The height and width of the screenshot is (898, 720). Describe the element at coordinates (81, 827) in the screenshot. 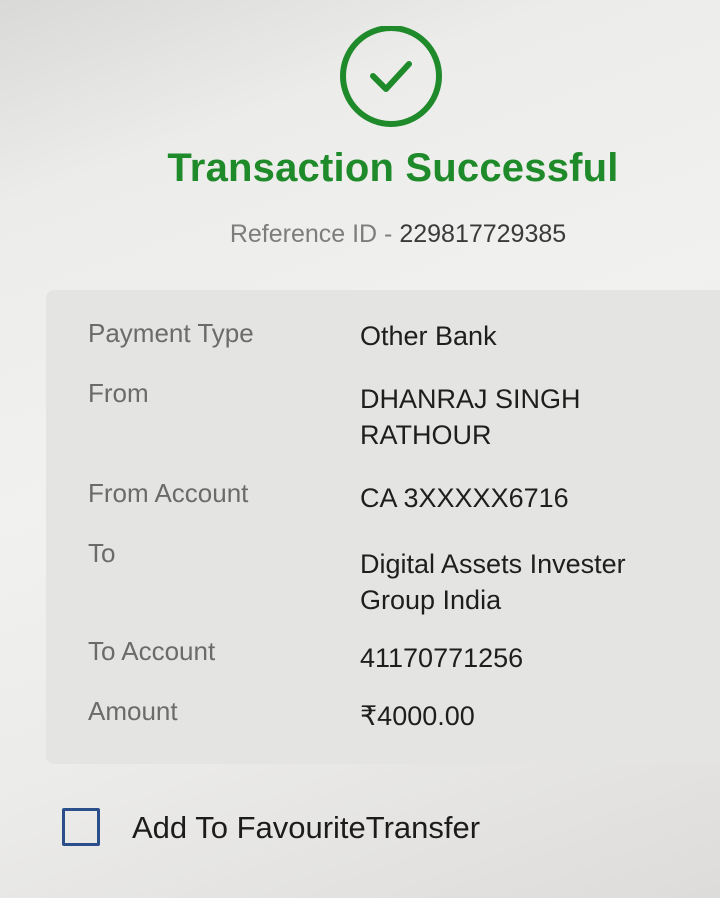

I see `favourite-checkbox` at that location.